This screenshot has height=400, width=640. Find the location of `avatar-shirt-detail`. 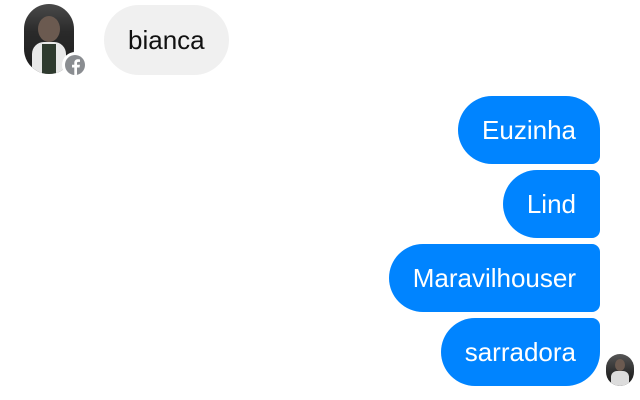

avatar-shirt-detail is located at coordinates (49, 59).